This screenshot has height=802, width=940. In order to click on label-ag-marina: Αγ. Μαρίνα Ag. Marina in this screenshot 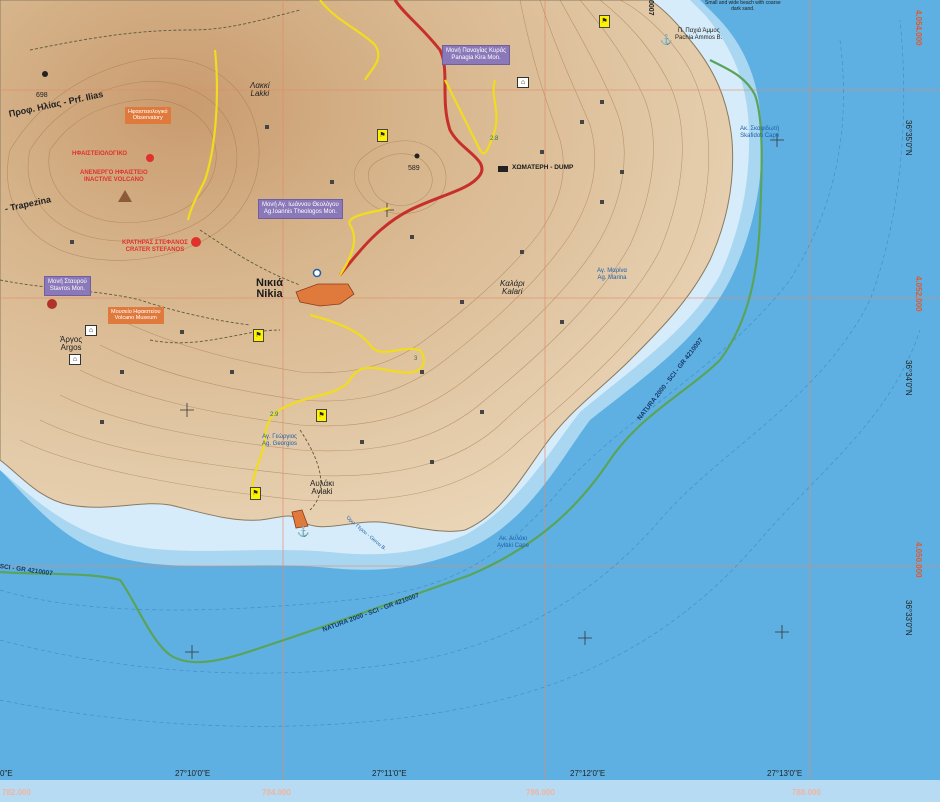, I will do `click(612, 274)`.